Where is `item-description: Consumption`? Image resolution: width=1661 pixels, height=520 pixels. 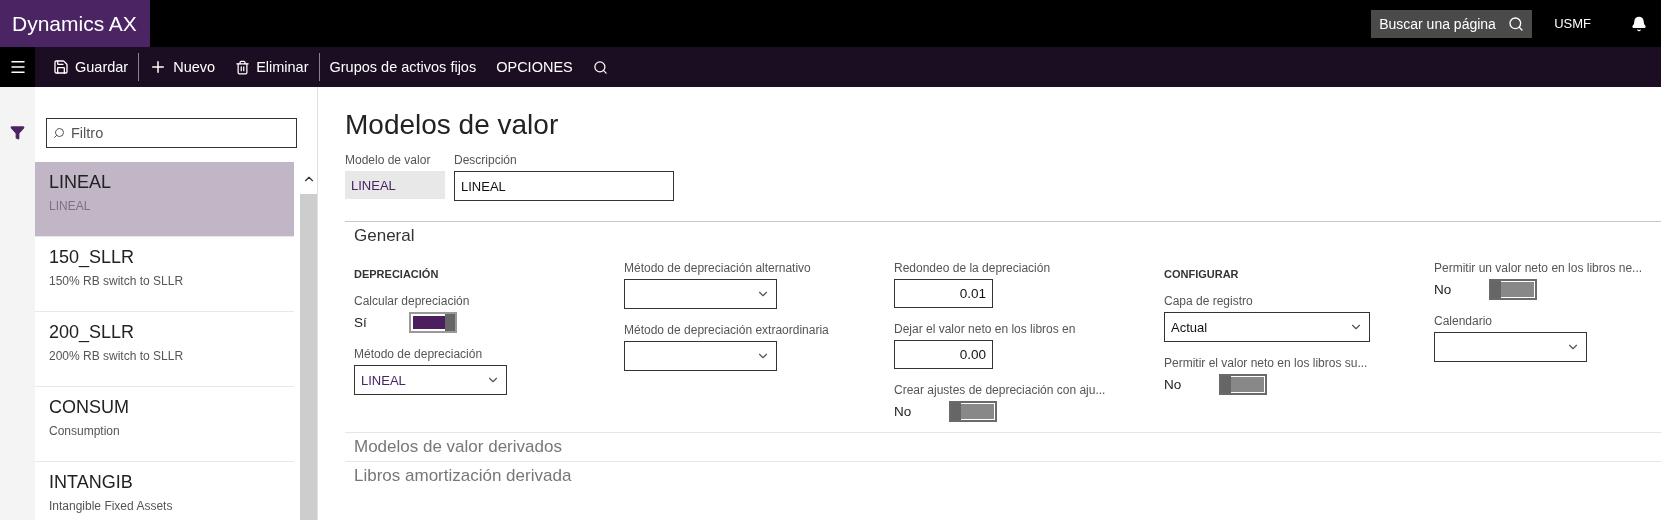
item-description: Consumption is located at coordinates (85, 431).